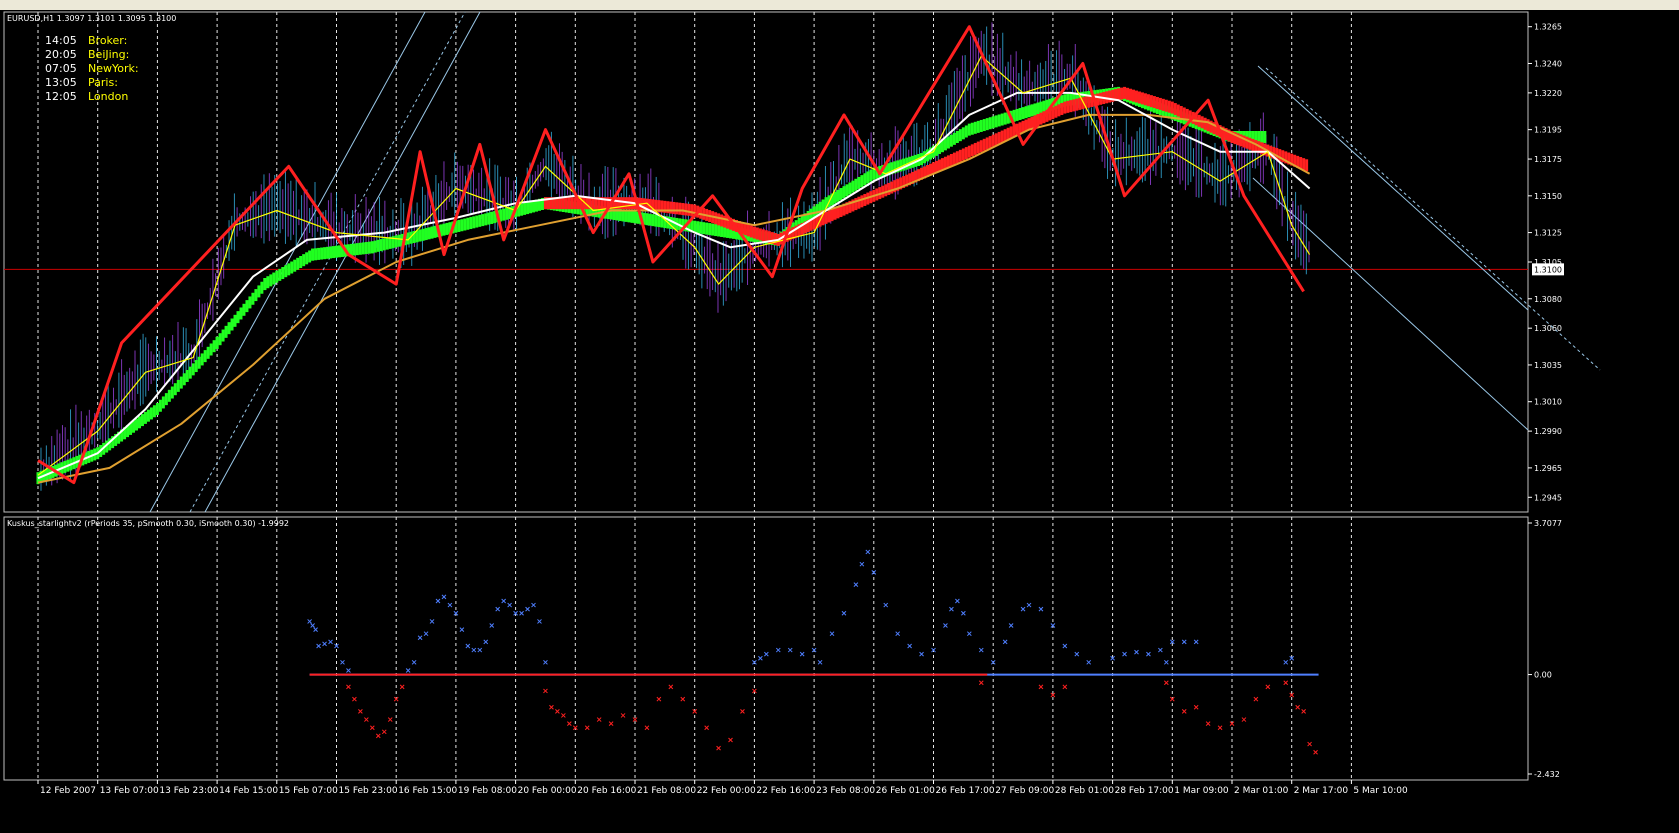 This screenshot has height=833, width=1679. I want to click on x-tick-label-2: 13 Feb 23:00, so click(188, 791).